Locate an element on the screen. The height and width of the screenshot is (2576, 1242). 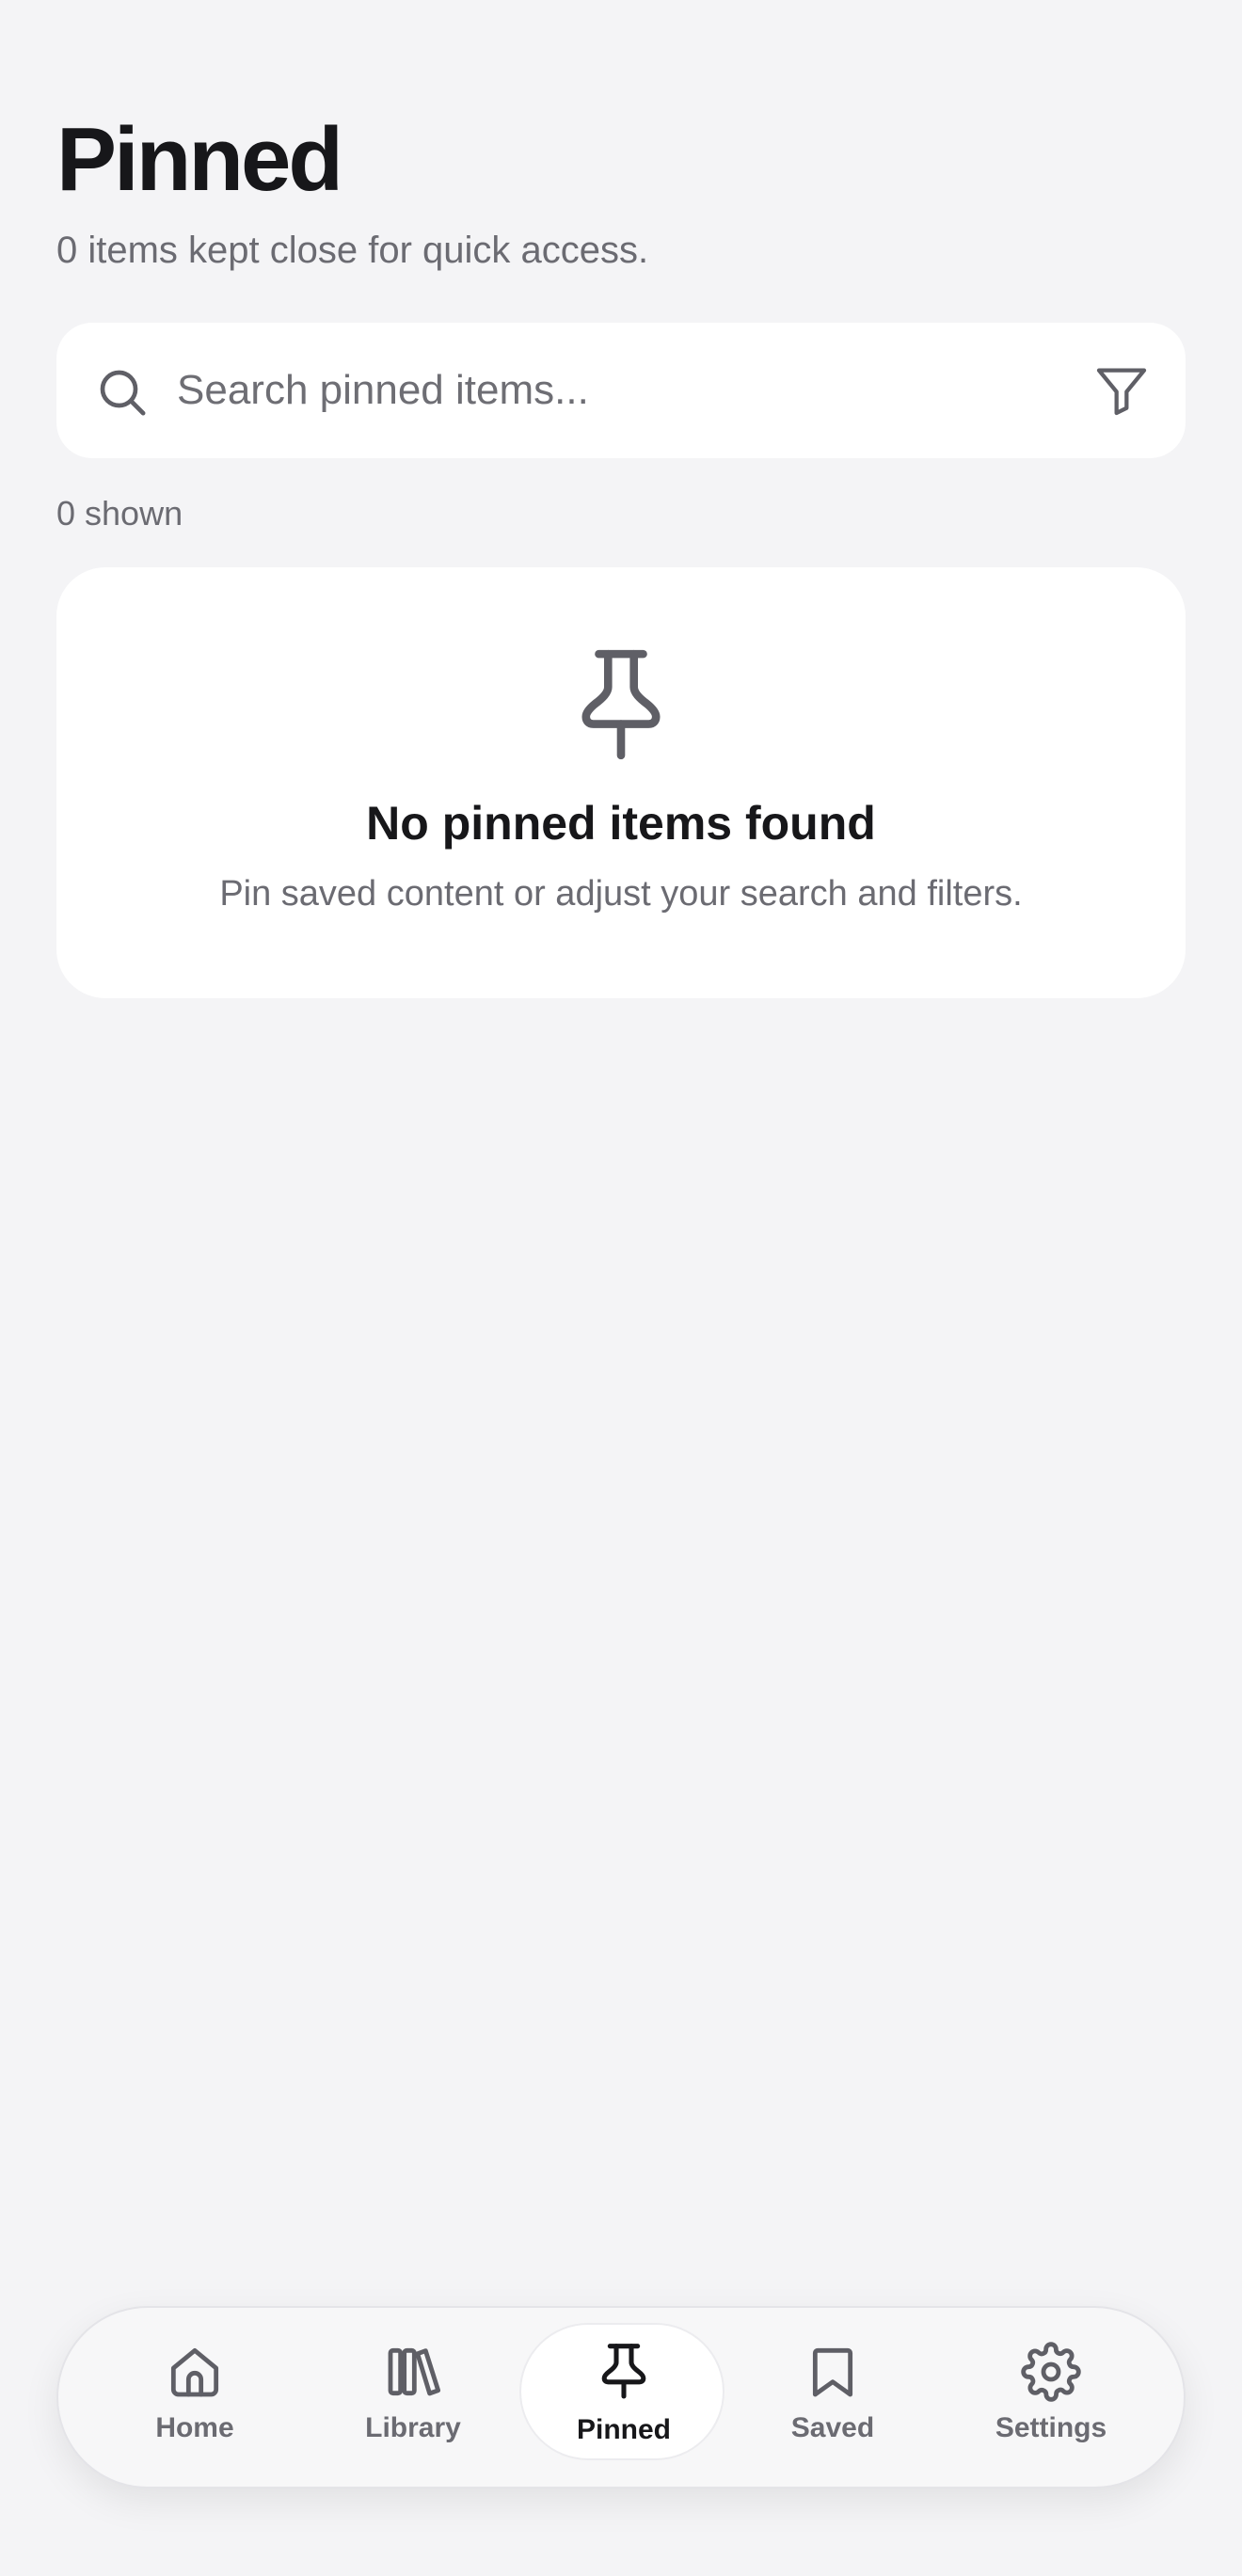
search-input is located at coordinates (600, 390).